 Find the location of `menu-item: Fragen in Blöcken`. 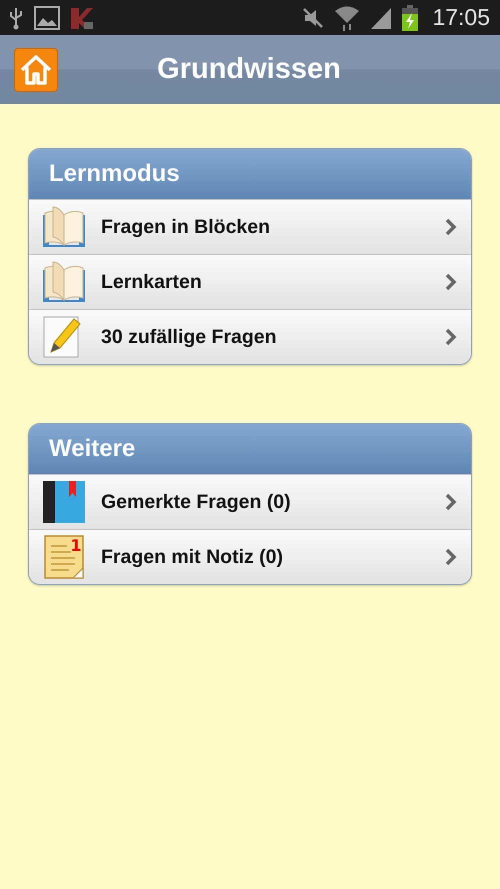

menu-item: Fragen in Blöcken is located at coordinates (250, 226).